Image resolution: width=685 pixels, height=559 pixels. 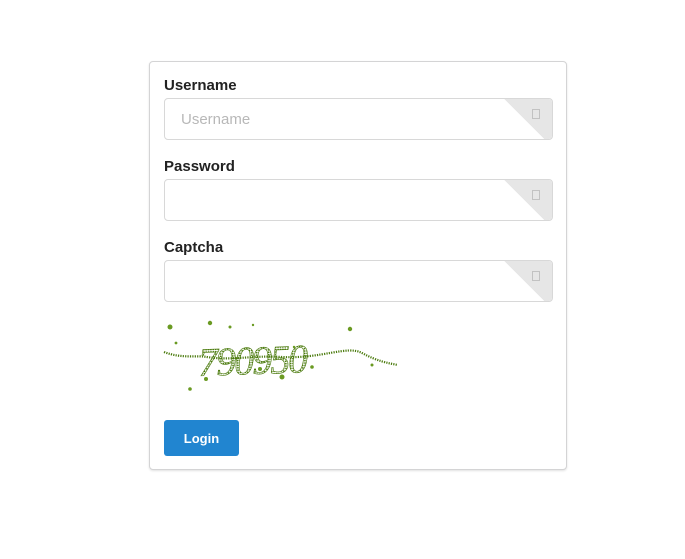 I want to click on captcha-image: 790950, so click(x=282, y=357).